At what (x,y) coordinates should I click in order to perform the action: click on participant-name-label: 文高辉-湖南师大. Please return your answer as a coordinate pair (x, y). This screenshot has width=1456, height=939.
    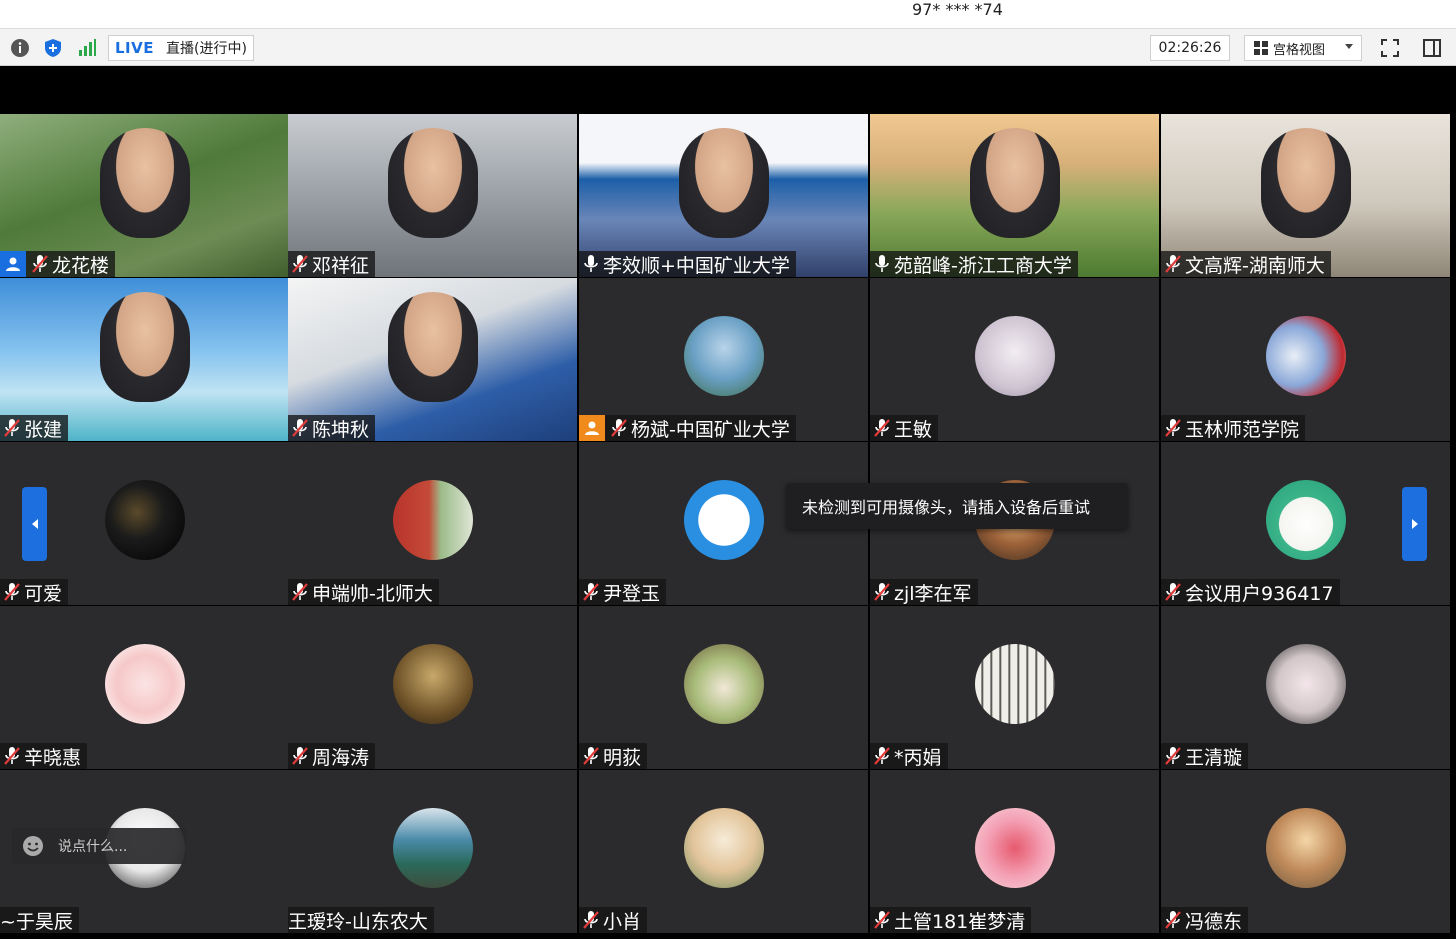
    Looking at the image, I should click on (1246, 264).